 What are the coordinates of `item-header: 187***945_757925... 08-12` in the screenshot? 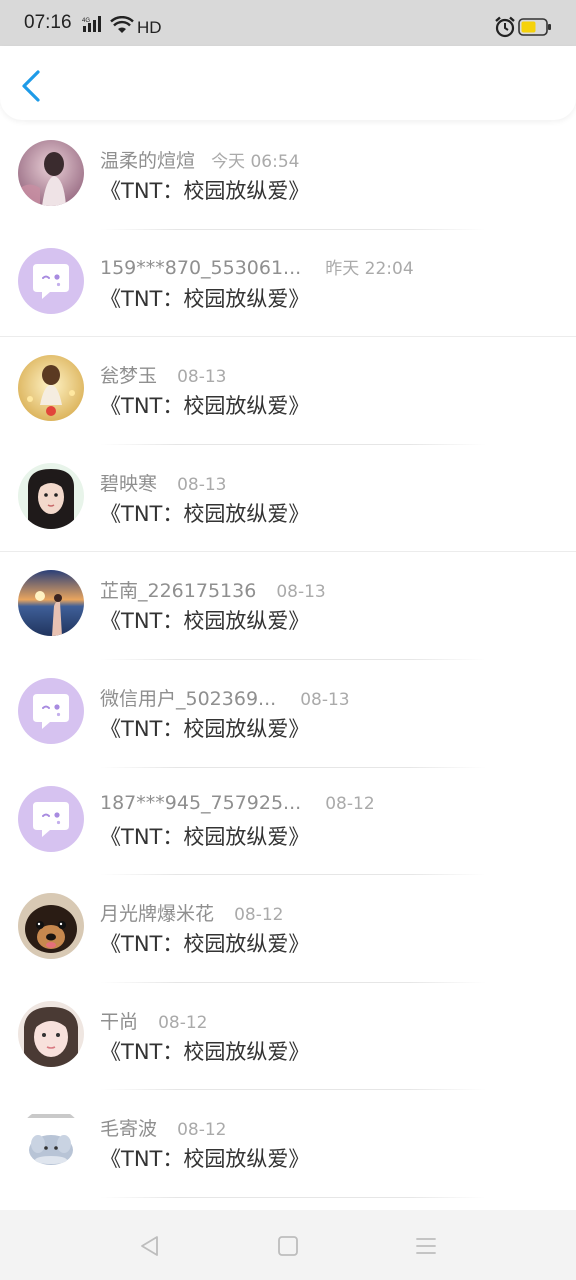 It's located at (333, 805).